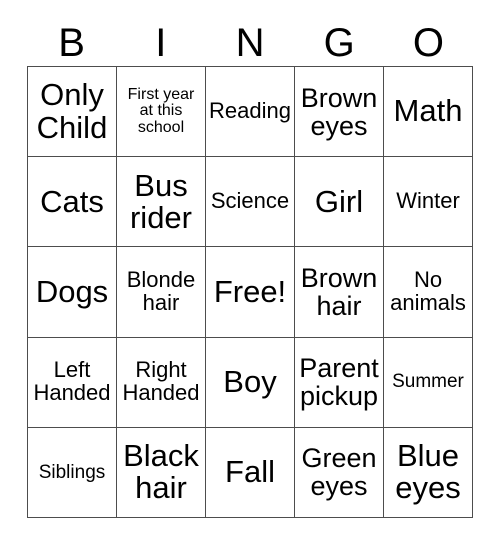  I want to click on bingo-cell: Boy, so click(250, 382).